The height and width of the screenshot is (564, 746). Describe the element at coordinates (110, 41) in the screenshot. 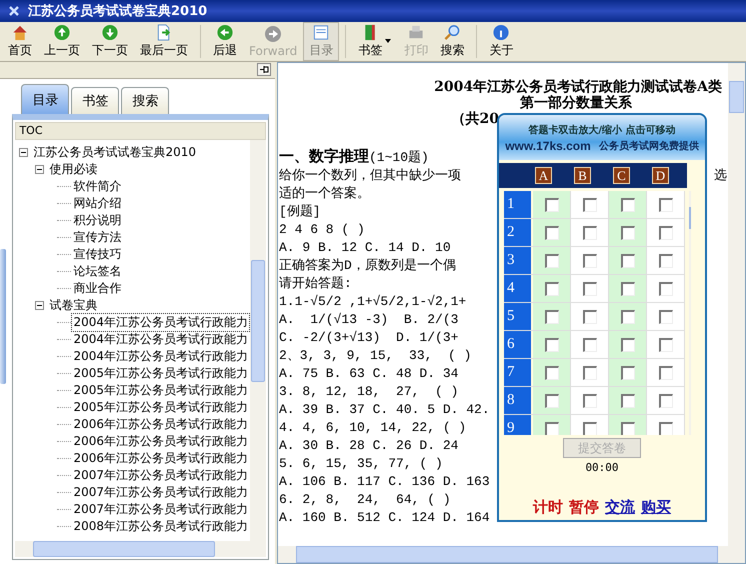

I see `toolbar-button: 下一页` at that location.